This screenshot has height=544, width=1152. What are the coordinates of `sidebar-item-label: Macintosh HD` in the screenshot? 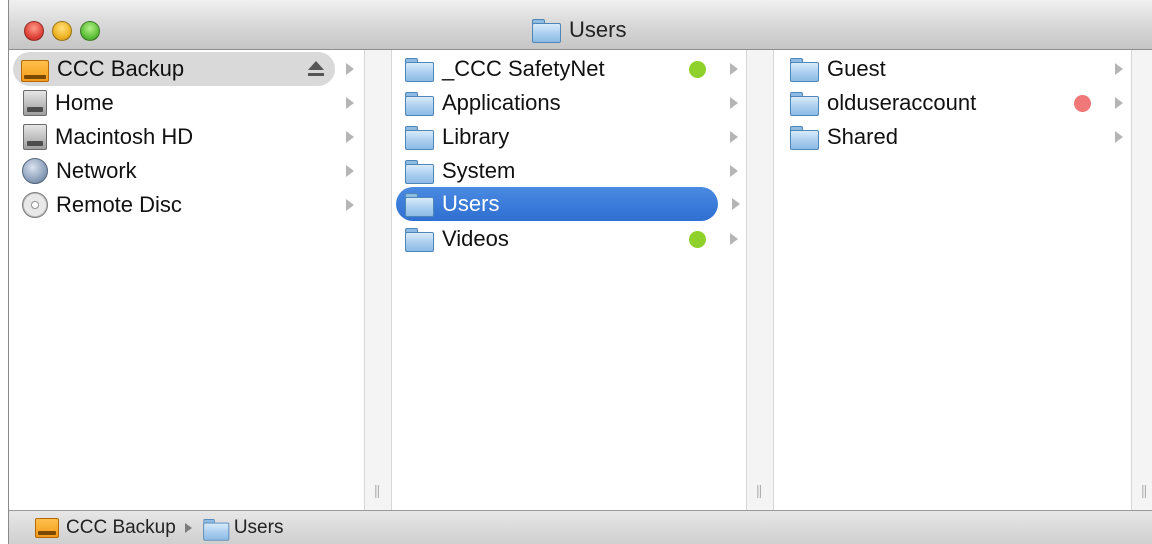 It's located at (124, 136).